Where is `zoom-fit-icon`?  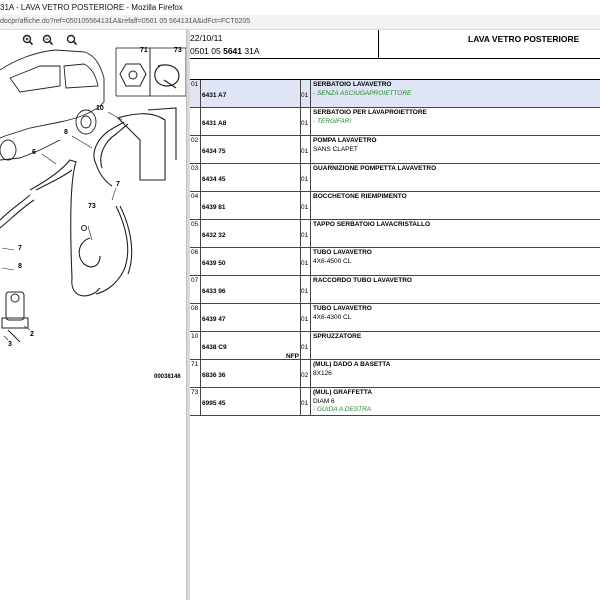 zoom-fit-icon is located at coordinates (72, 40).